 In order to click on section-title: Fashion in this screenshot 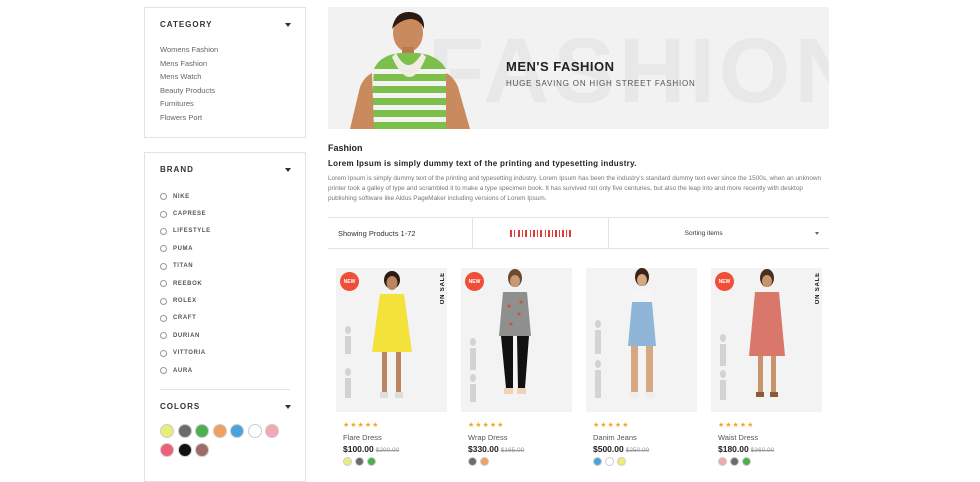, I will do `click(345, 148)`.